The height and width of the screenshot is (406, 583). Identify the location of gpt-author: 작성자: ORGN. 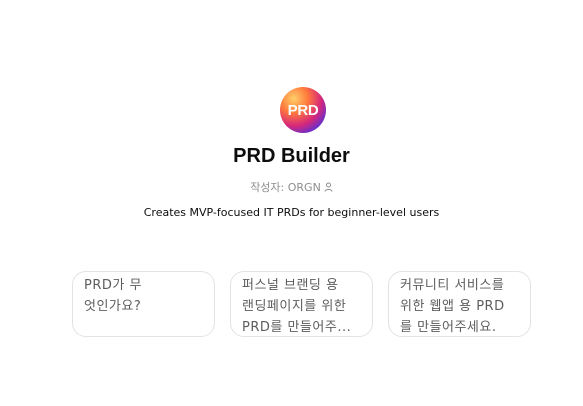
(291, 187).